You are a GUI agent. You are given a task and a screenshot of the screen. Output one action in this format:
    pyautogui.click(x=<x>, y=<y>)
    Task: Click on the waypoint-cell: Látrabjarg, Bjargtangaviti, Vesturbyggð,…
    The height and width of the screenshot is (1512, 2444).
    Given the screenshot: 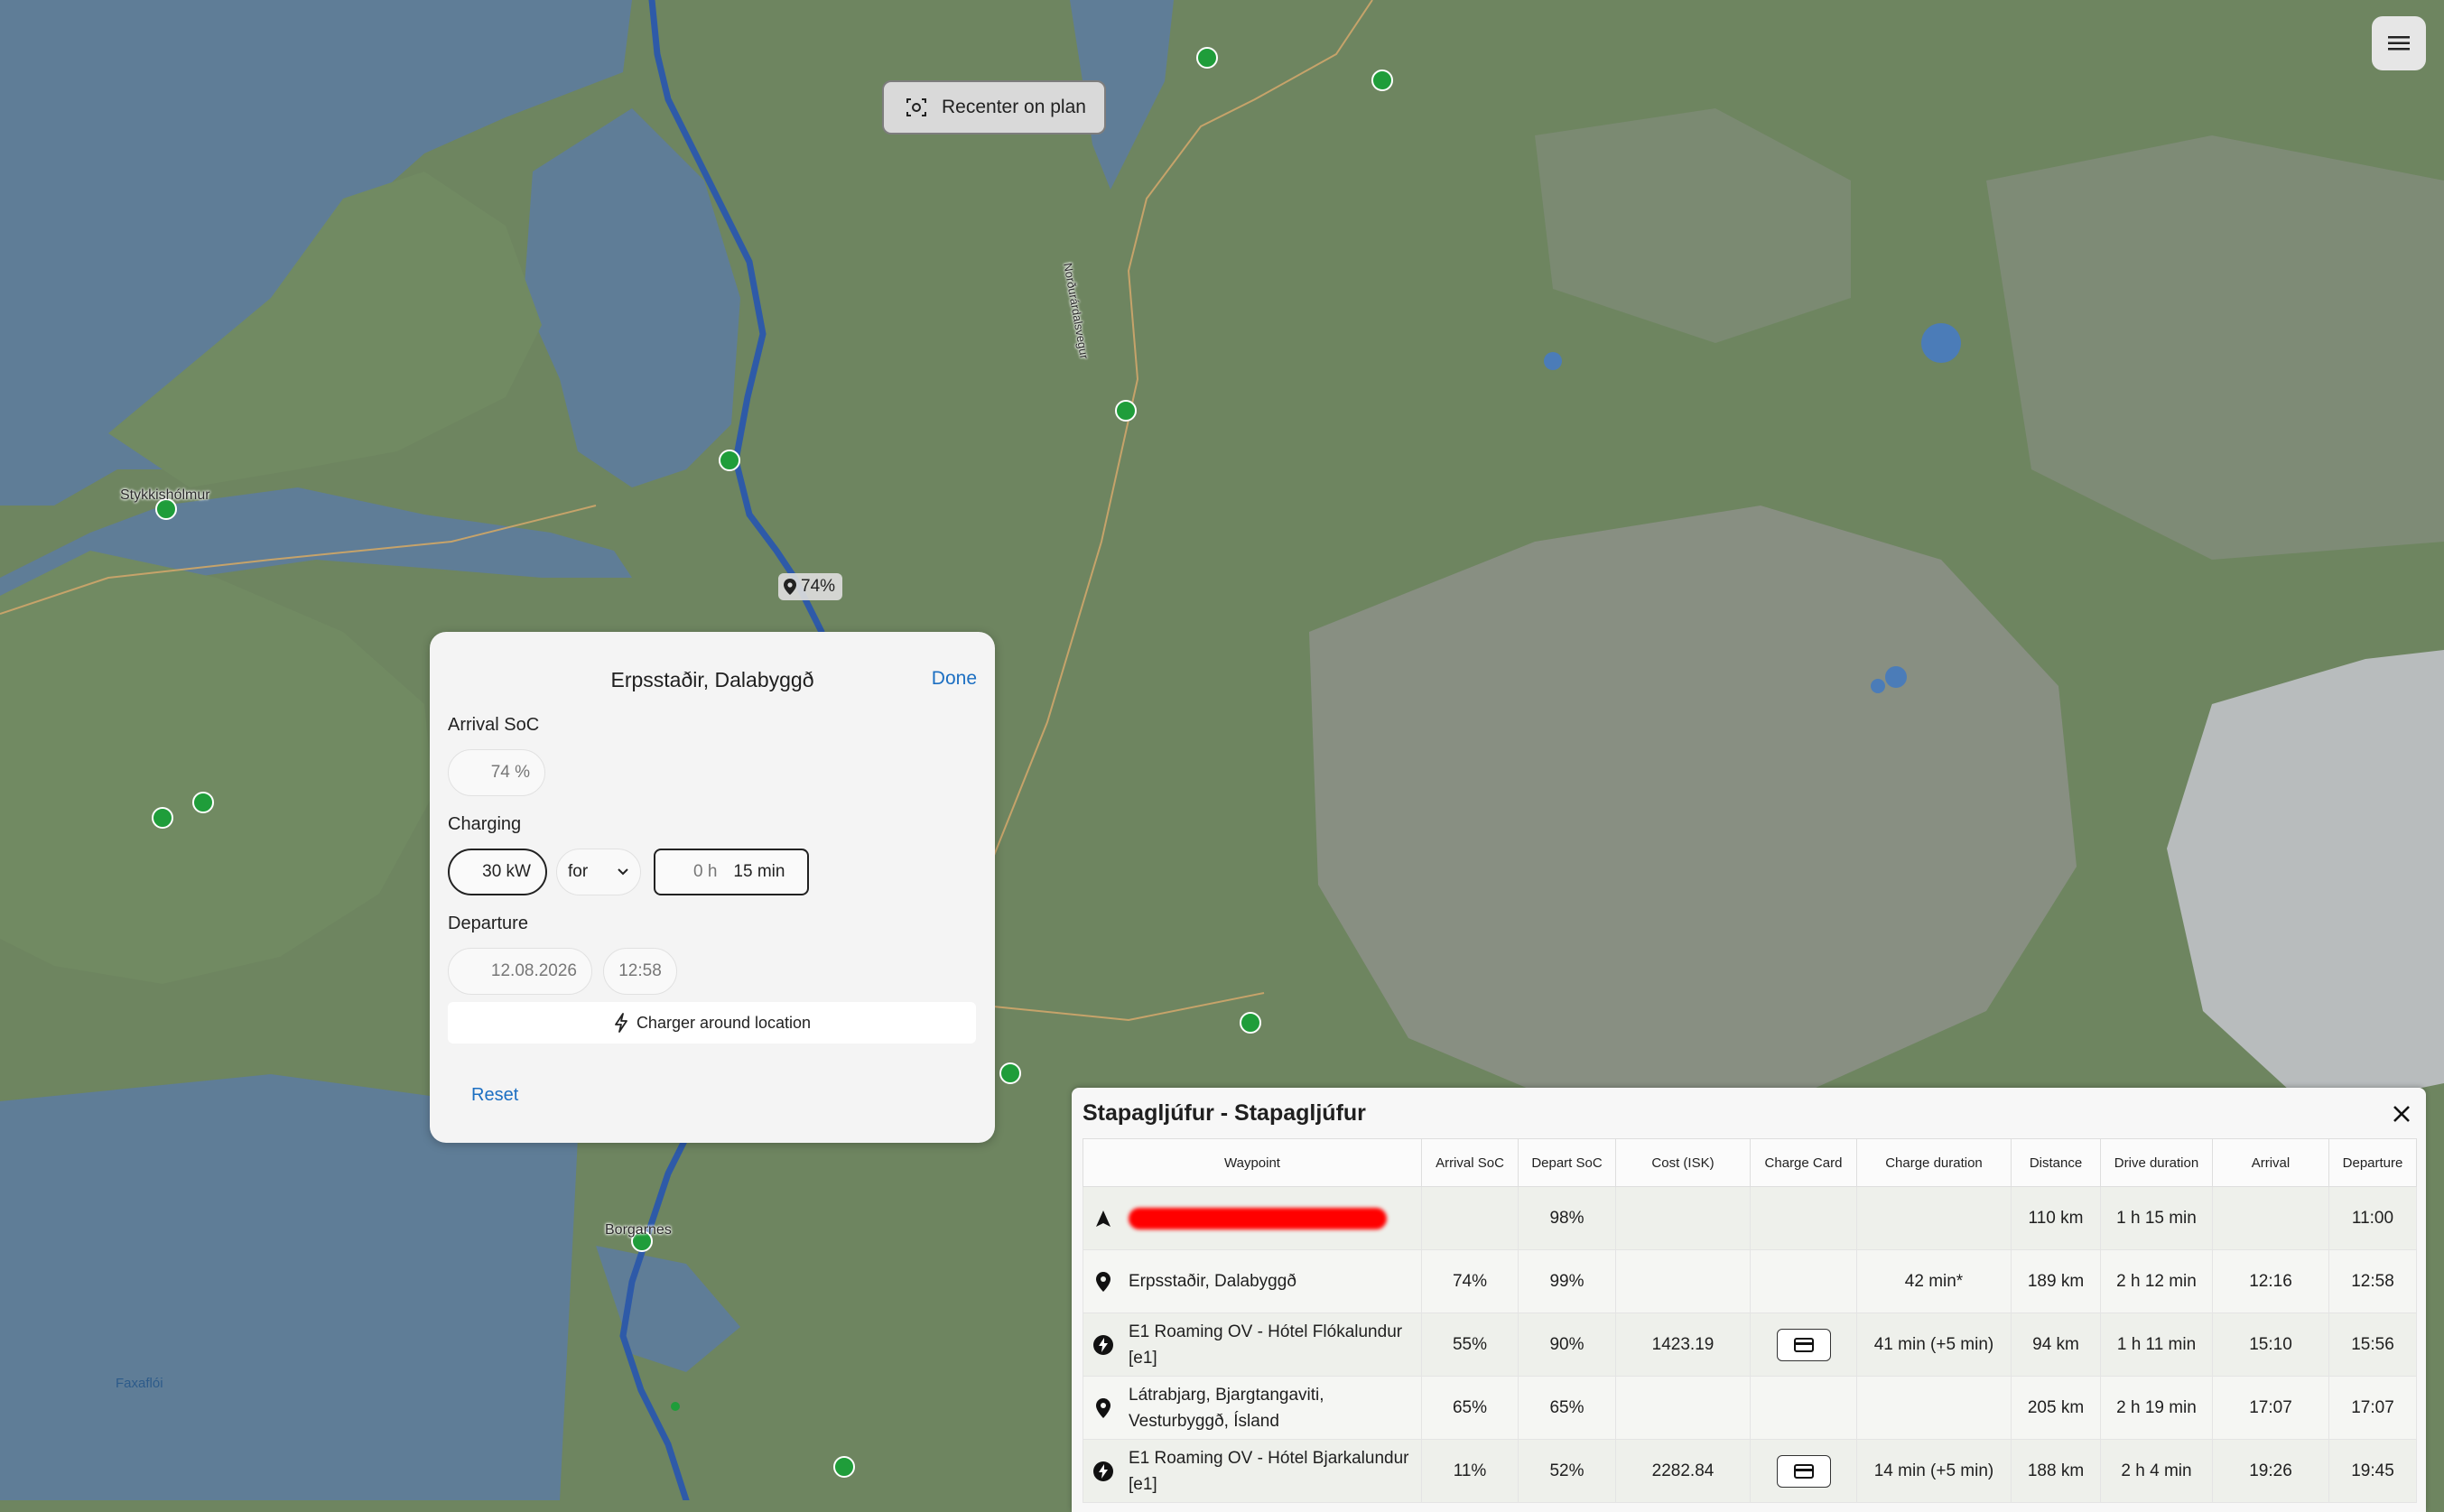 What is the action you would take?
    pyautogui.click(x=1252, y=1408)
    